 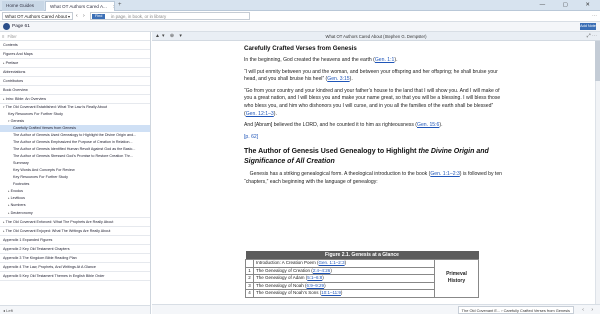 I want to click on toc-item: ▸Numbers, so click(x=75, y=205).